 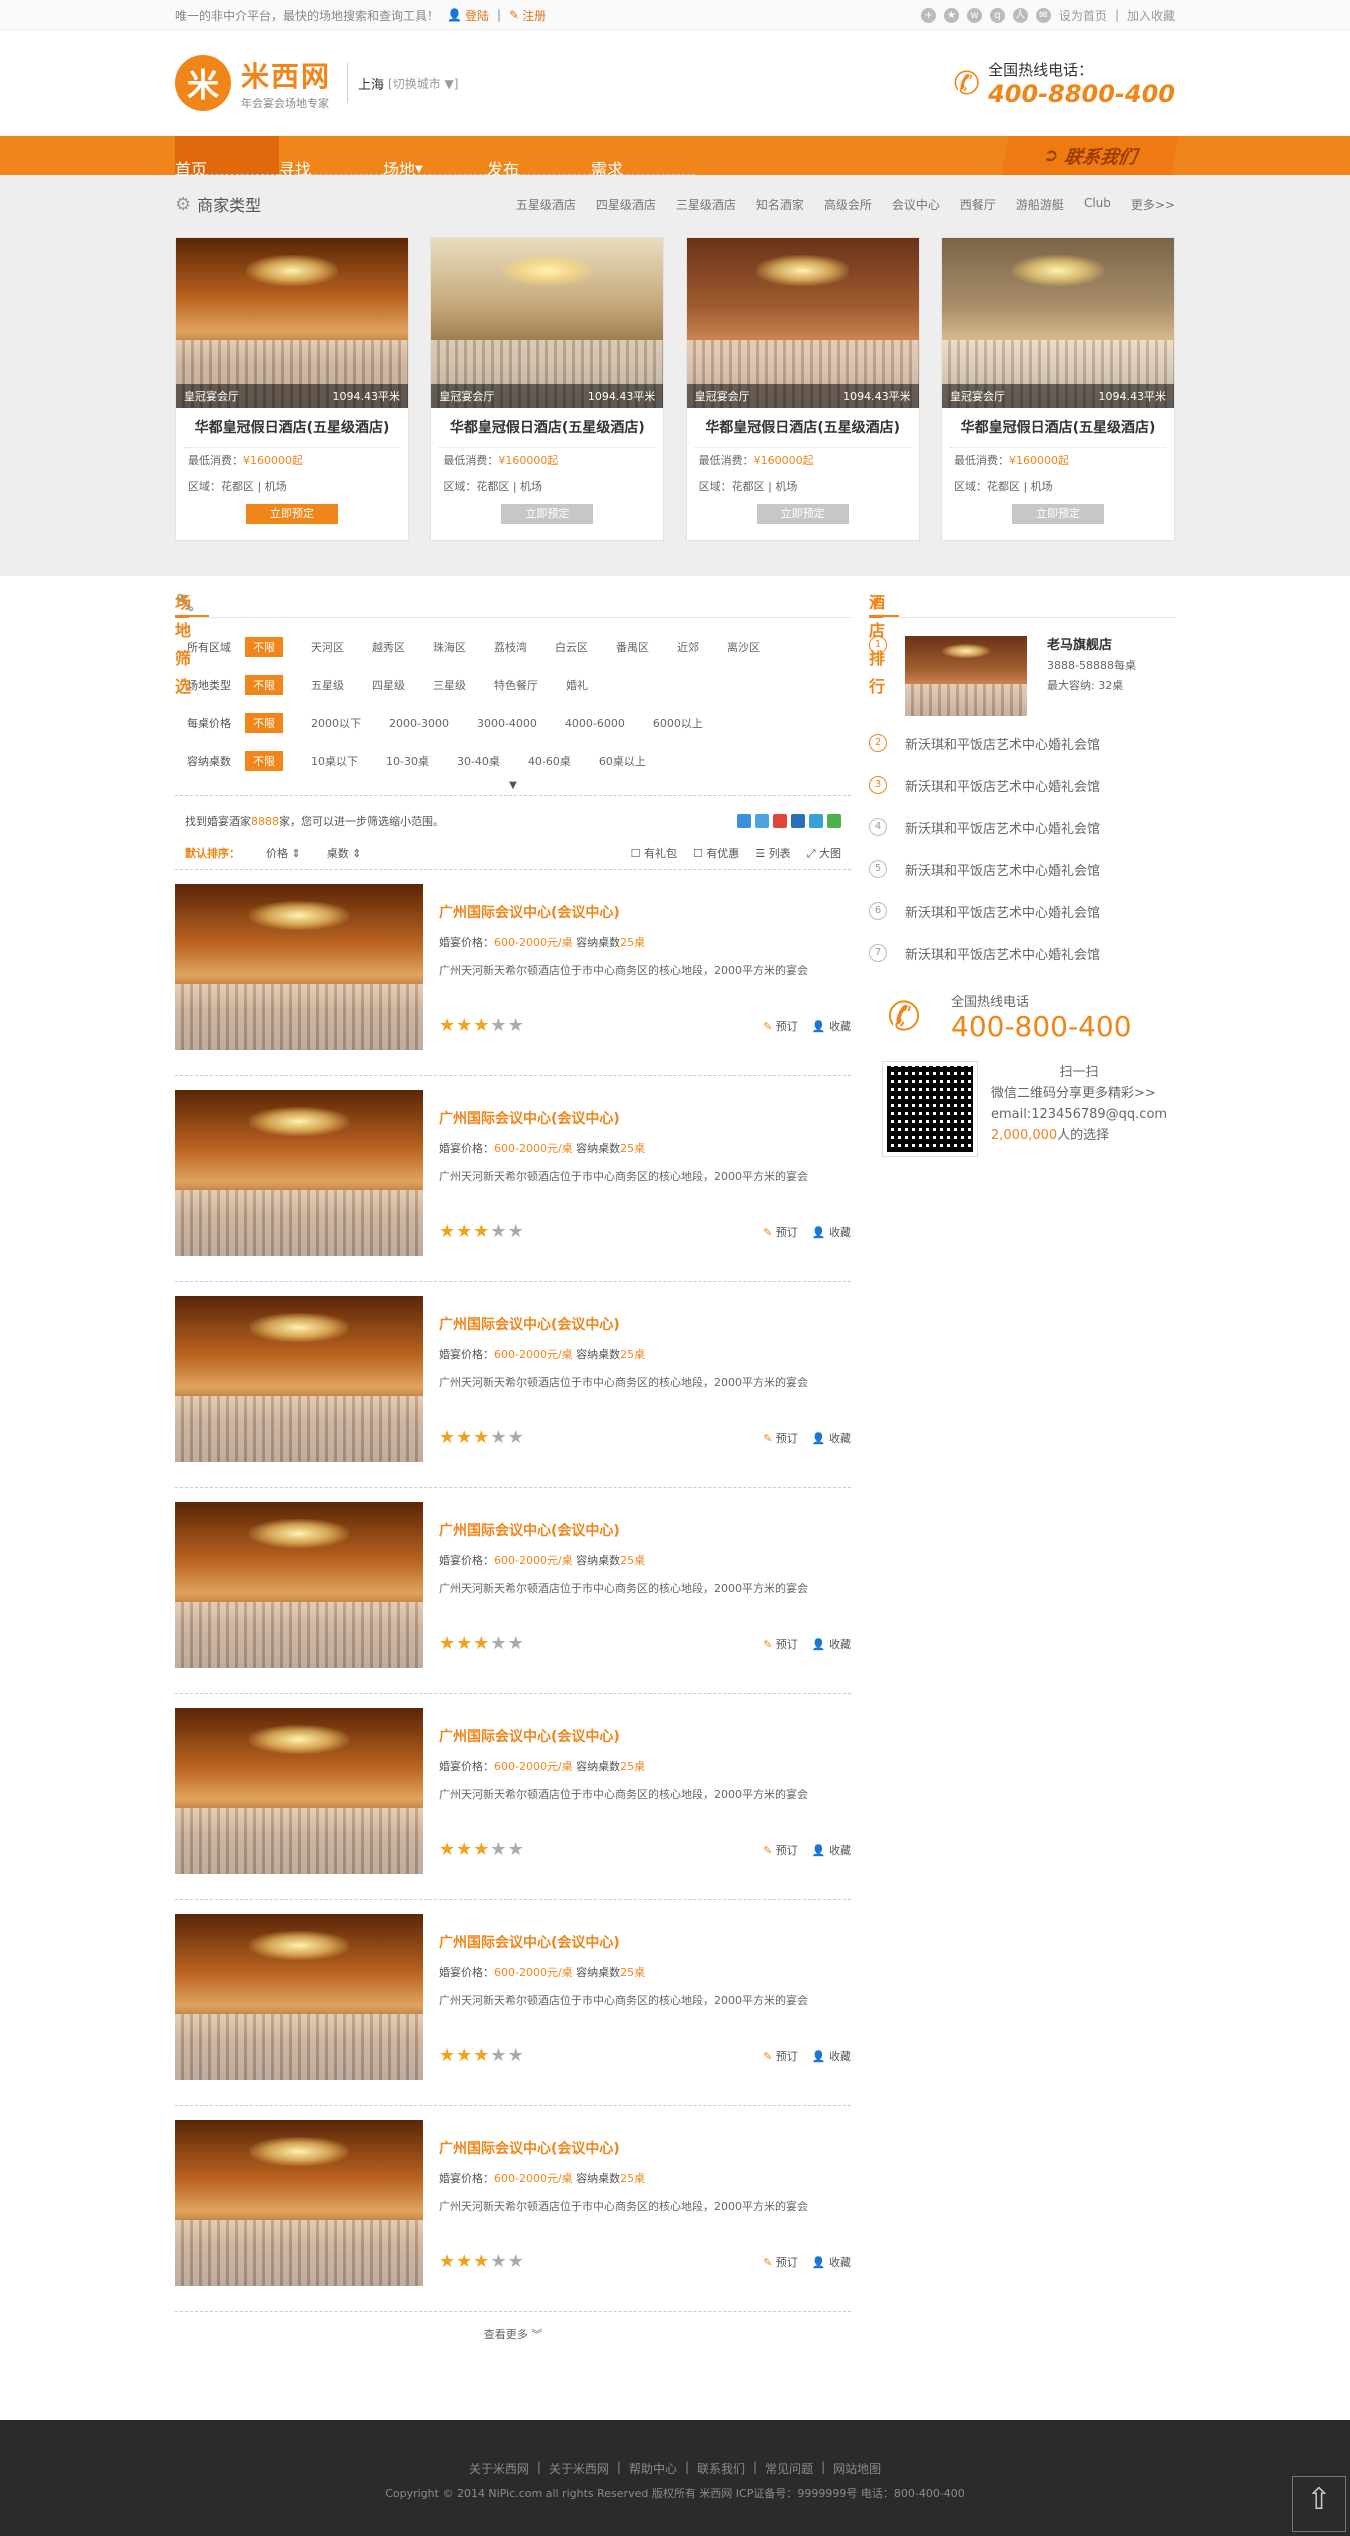 I want to click on wechat-icon: ✉, so click(x=1043, y=15).